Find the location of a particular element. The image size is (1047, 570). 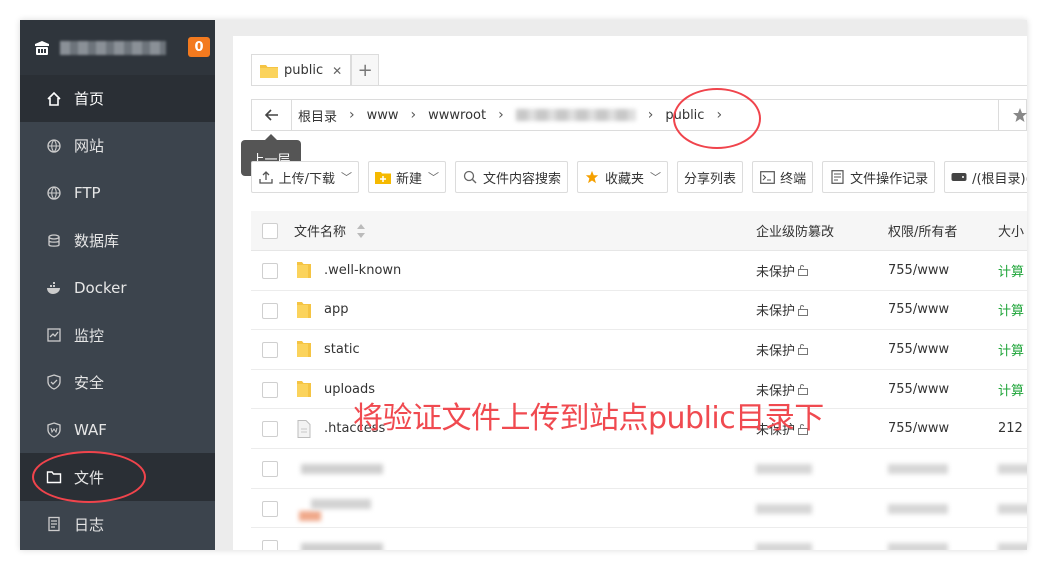

upload-download-button: 上传/下载 ﹀ is located at coordinates (305, 177).